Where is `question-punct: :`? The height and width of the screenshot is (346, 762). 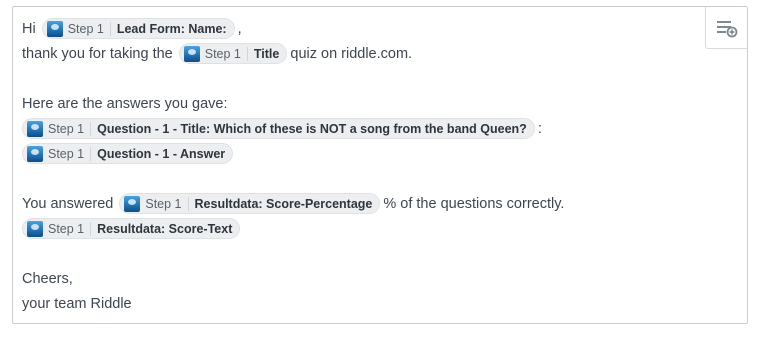 question-punct: : is located at coordinates (539, 128).